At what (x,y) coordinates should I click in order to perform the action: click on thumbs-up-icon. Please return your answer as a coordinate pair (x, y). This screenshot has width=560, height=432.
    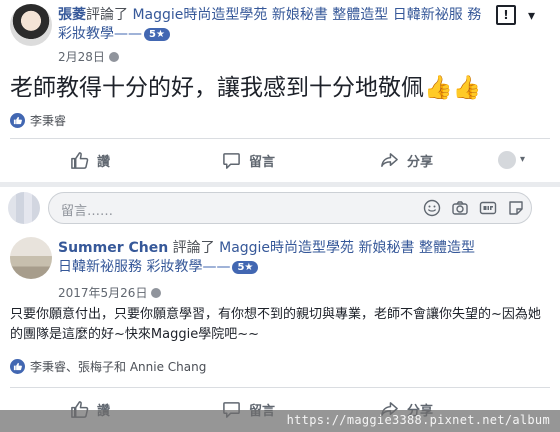
    Looking at the image, I should click on (80, 160).